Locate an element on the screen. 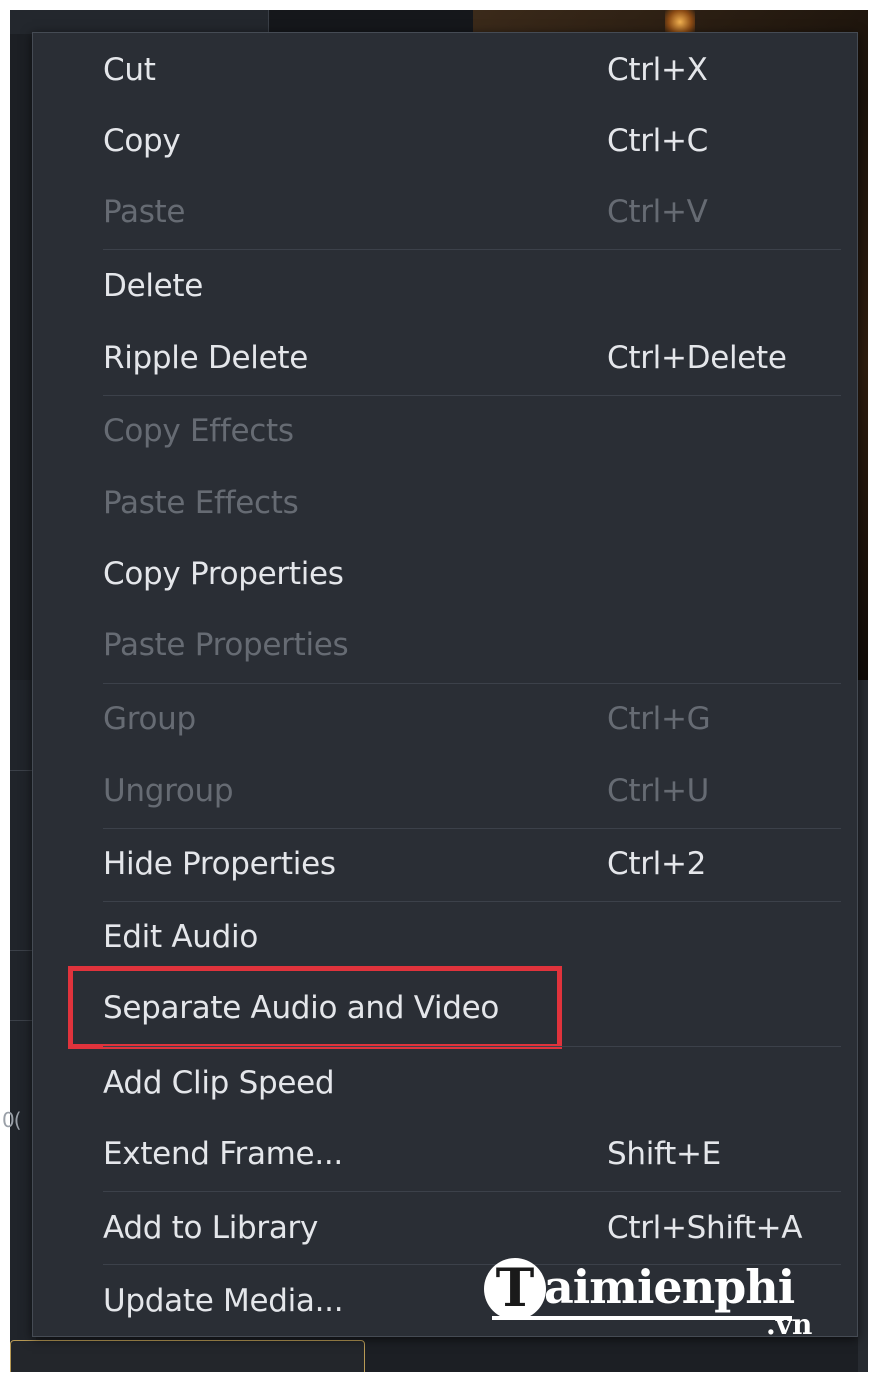 Image resolution: width=870 pixels, height=1379 pixels. menu-item-paste-effects: Paste Effects is located at coordinates (445, 503).